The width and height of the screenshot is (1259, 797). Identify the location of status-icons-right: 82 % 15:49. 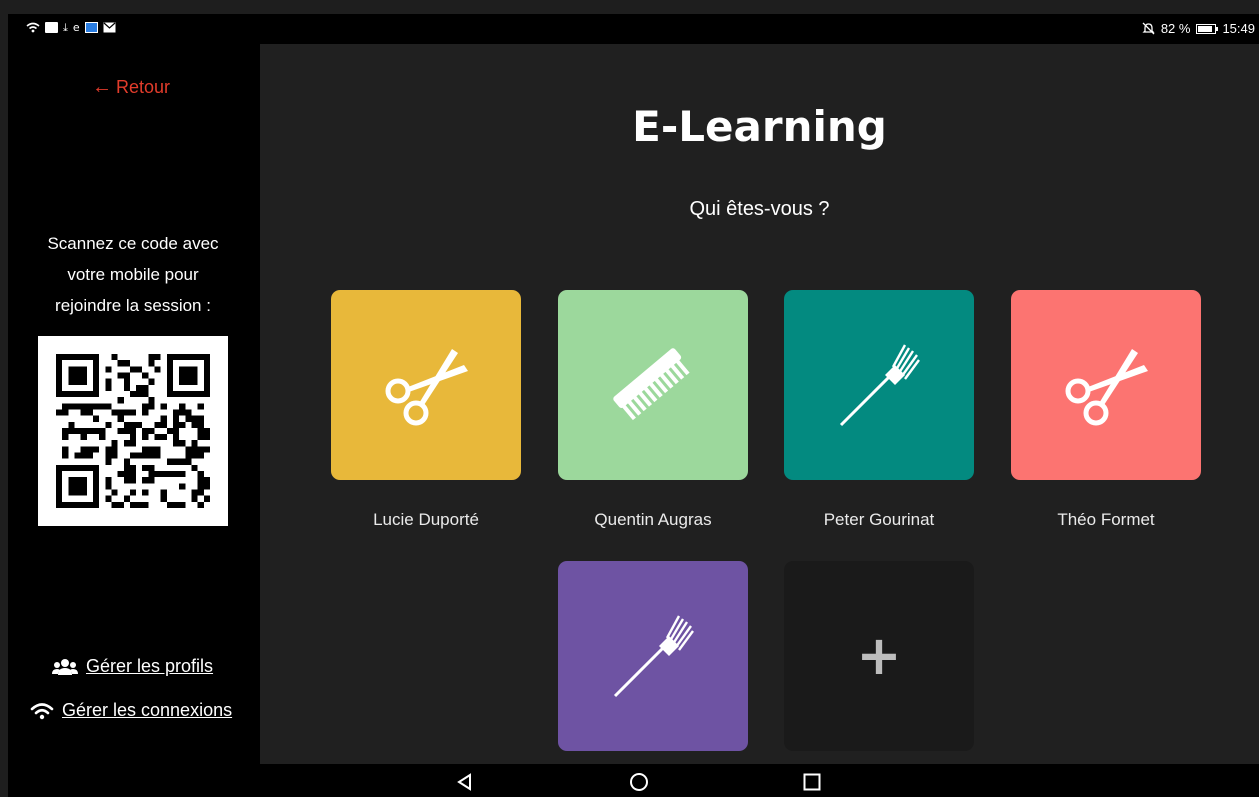
(1198, 28).